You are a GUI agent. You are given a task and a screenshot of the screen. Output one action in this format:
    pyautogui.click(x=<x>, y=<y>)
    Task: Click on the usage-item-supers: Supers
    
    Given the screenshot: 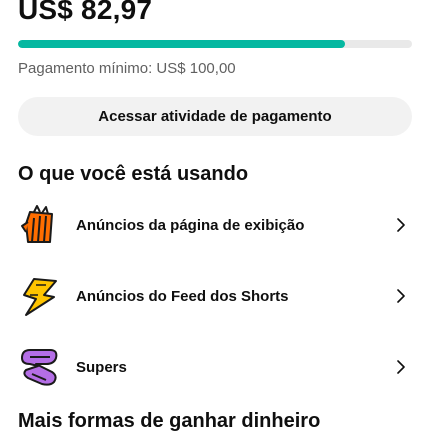 What is the action you would take?
    pyautogui.click(x=215, y=367)
    